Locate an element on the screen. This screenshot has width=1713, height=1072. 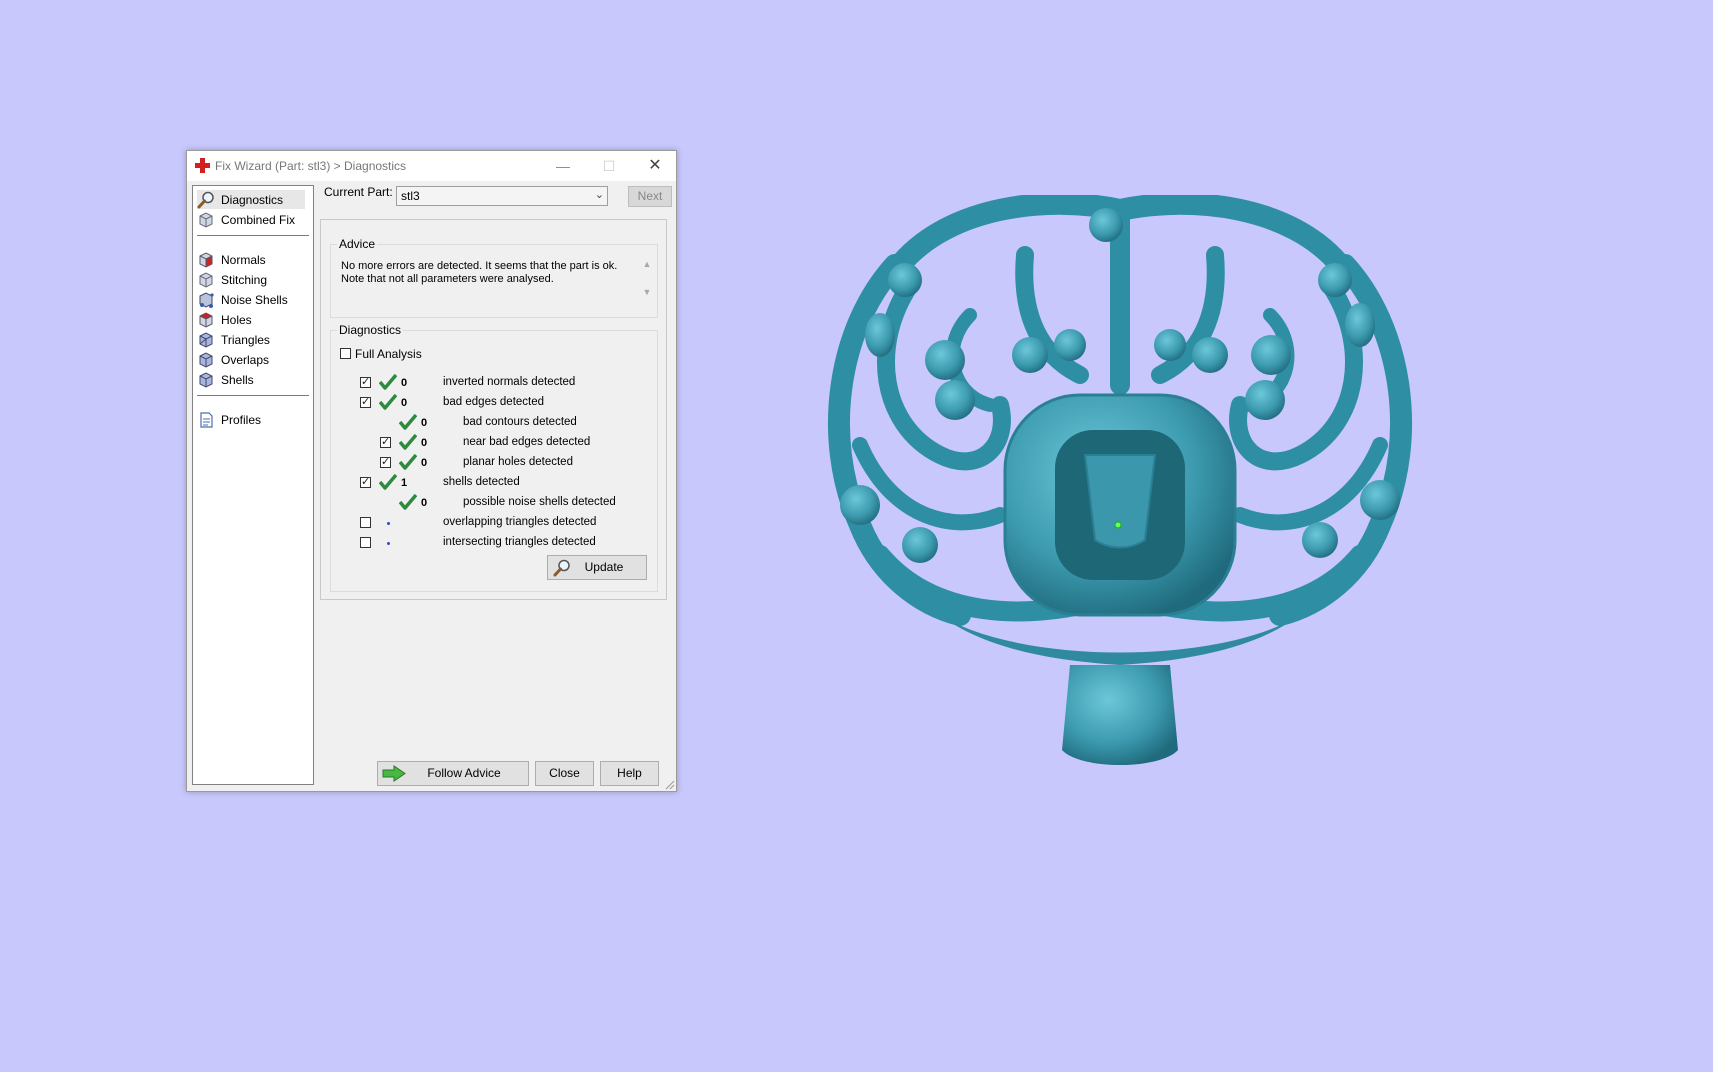
nav-item-shells: Shells is located at coordinates (225, 379).